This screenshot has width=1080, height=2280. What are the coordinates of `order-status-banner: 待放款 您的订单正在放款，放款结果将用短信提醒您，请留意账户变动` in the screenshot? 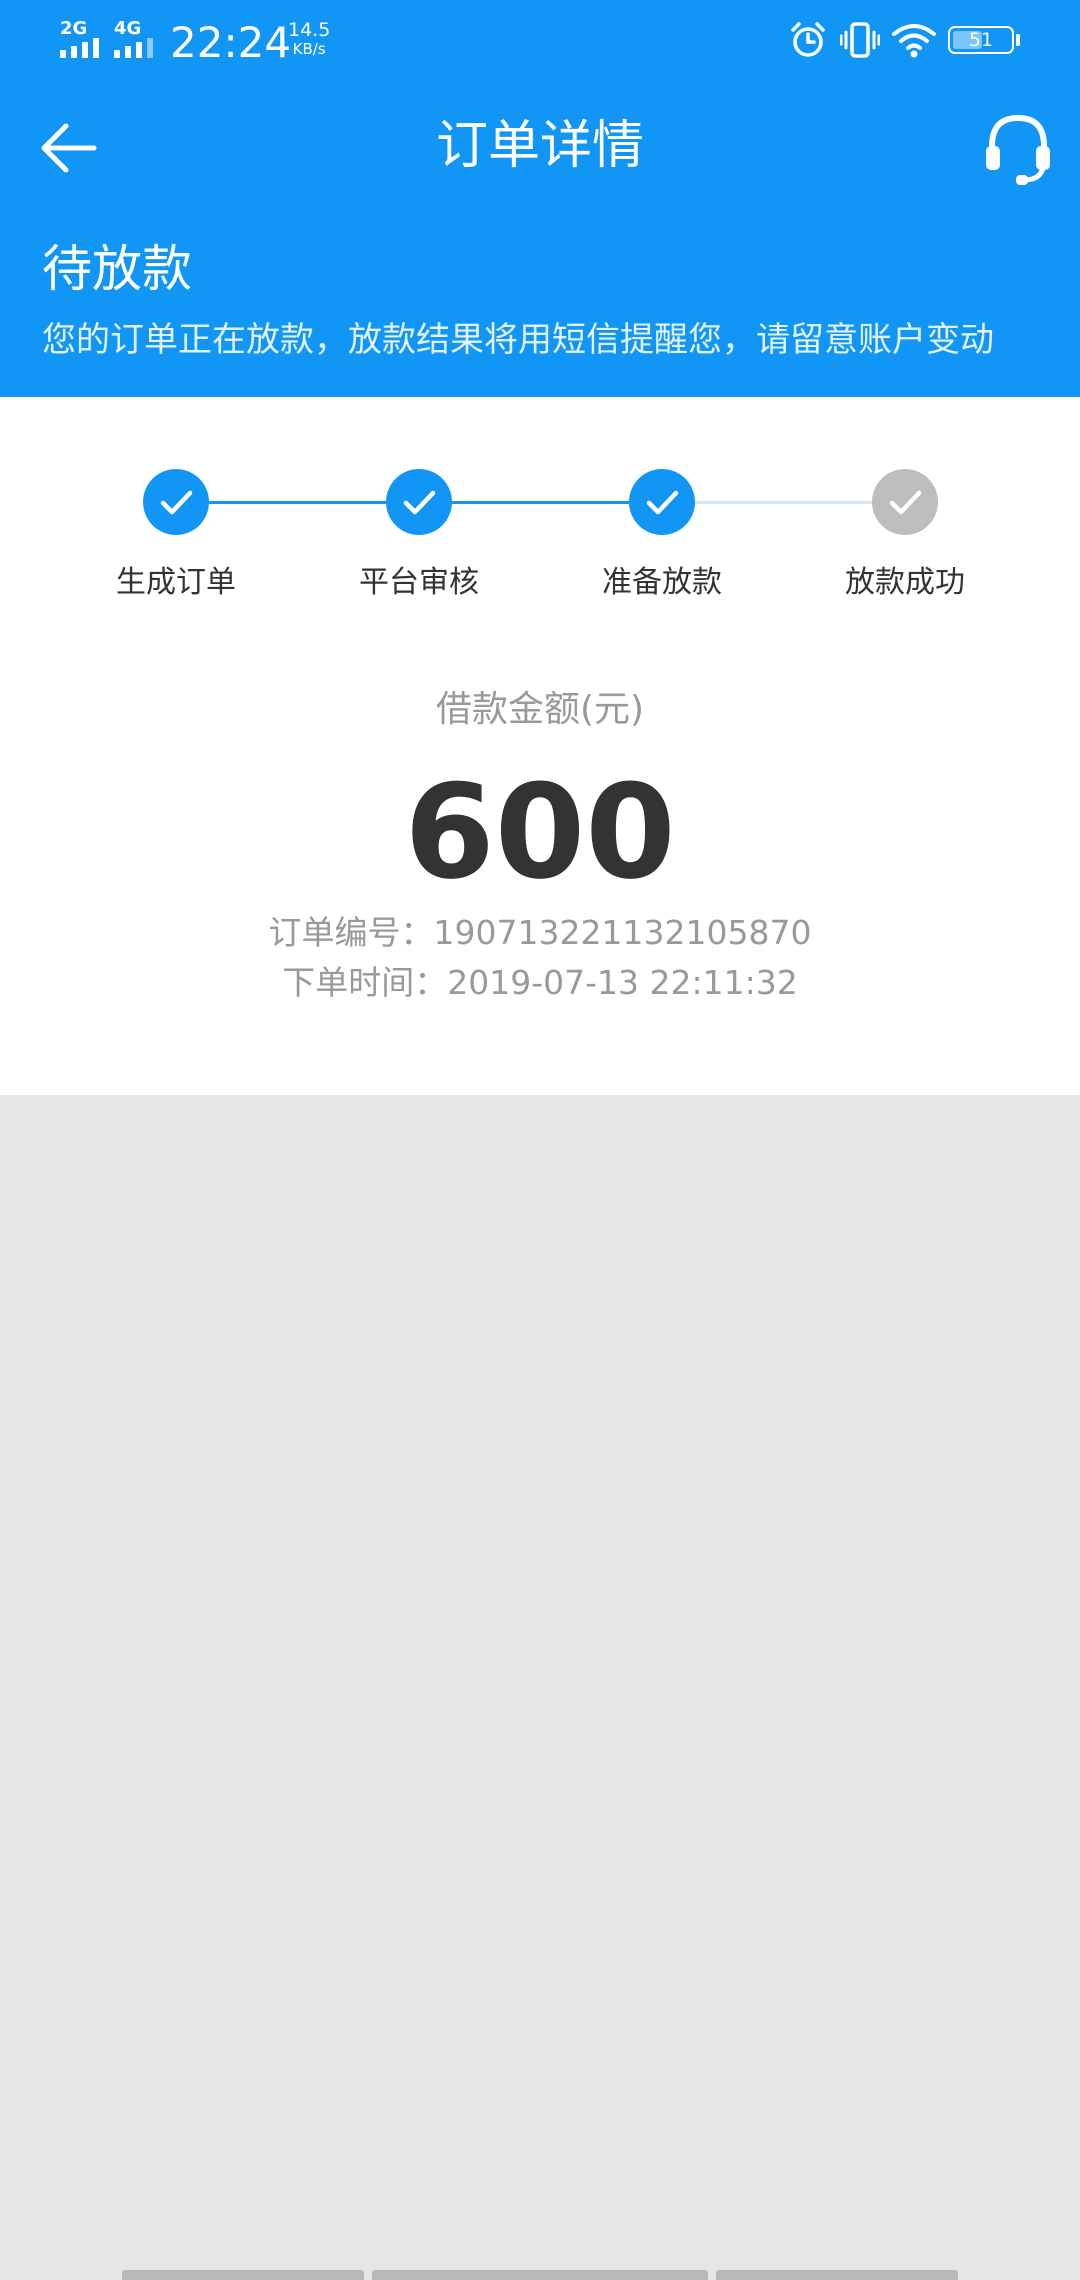 It's located at (540, 304).